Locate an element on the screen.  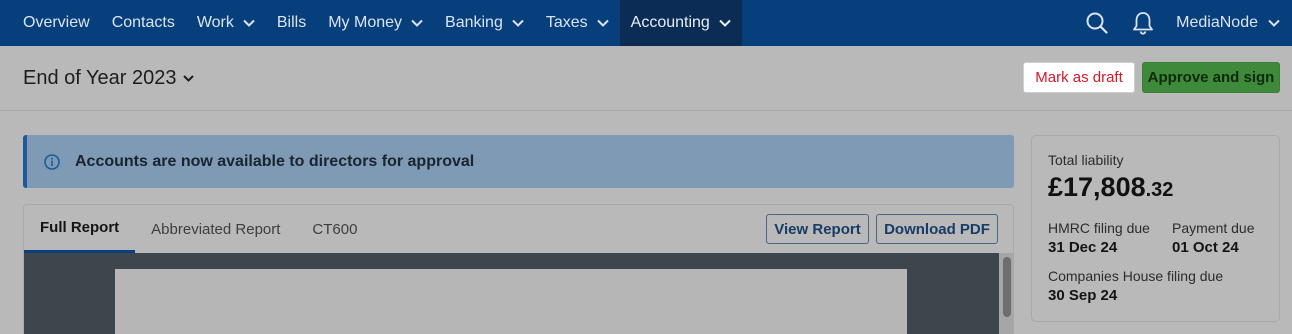
search-button is located at coordinates (1097, 23).